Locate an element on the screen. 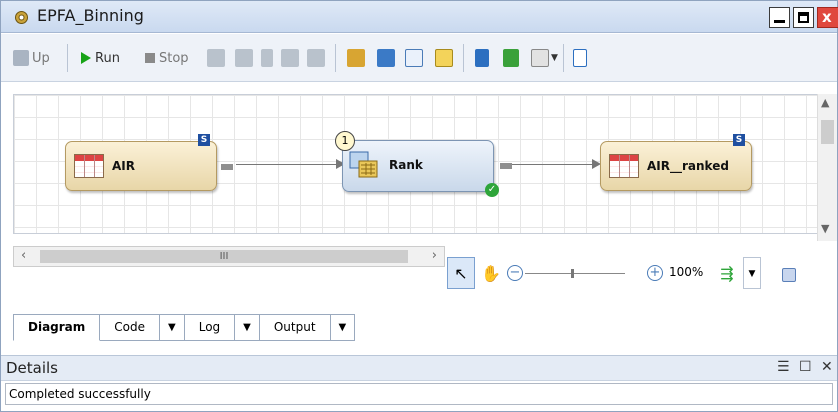 Image resolution: width=838 pixels, height=412 pixels. run-button: Run is located at coordinates (100, 58).